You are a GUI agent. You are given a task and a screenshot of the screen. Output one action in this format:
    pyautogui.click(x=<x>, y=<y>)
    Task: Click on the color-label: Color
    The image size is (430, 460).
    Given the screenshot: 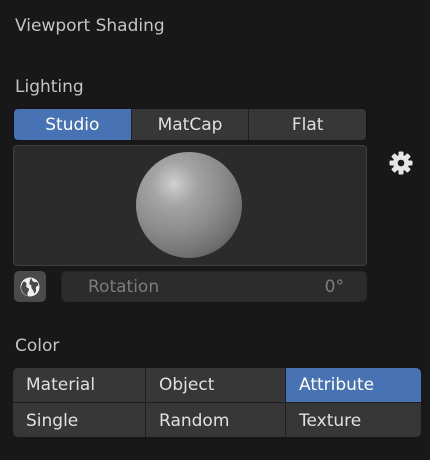 What is the action you would take?
    pyautogui.click(x=37, y=346)
    